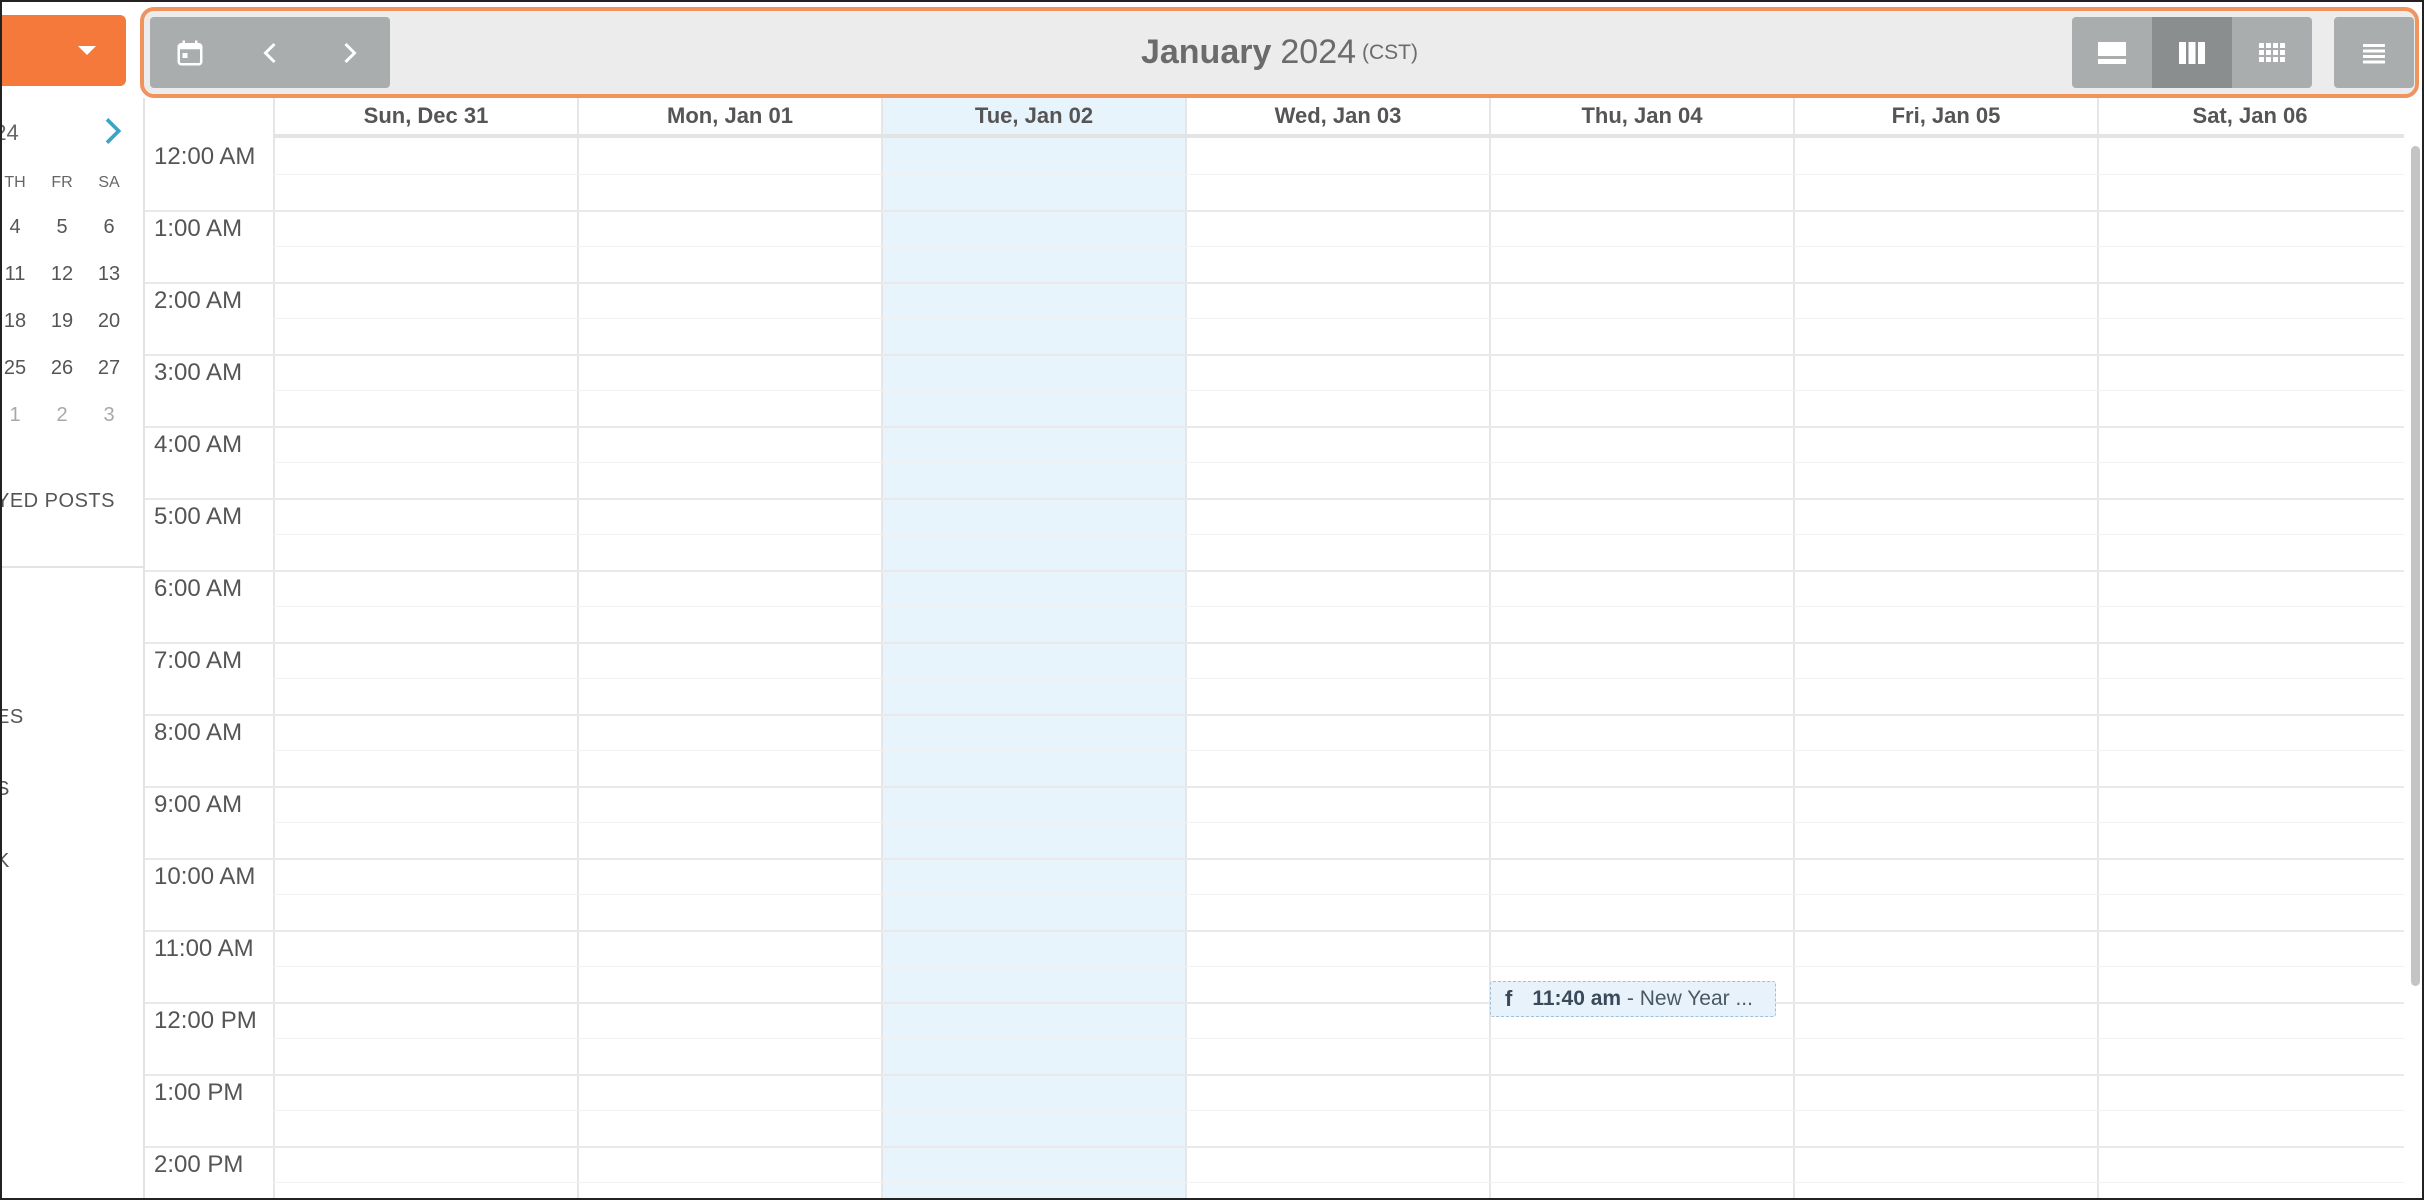 The height and width of the screenshot is (1200, 2424). Describe the element at coordinates (17, 368) in the screenshot. I see `mini-calendar-day: 25` at that location.